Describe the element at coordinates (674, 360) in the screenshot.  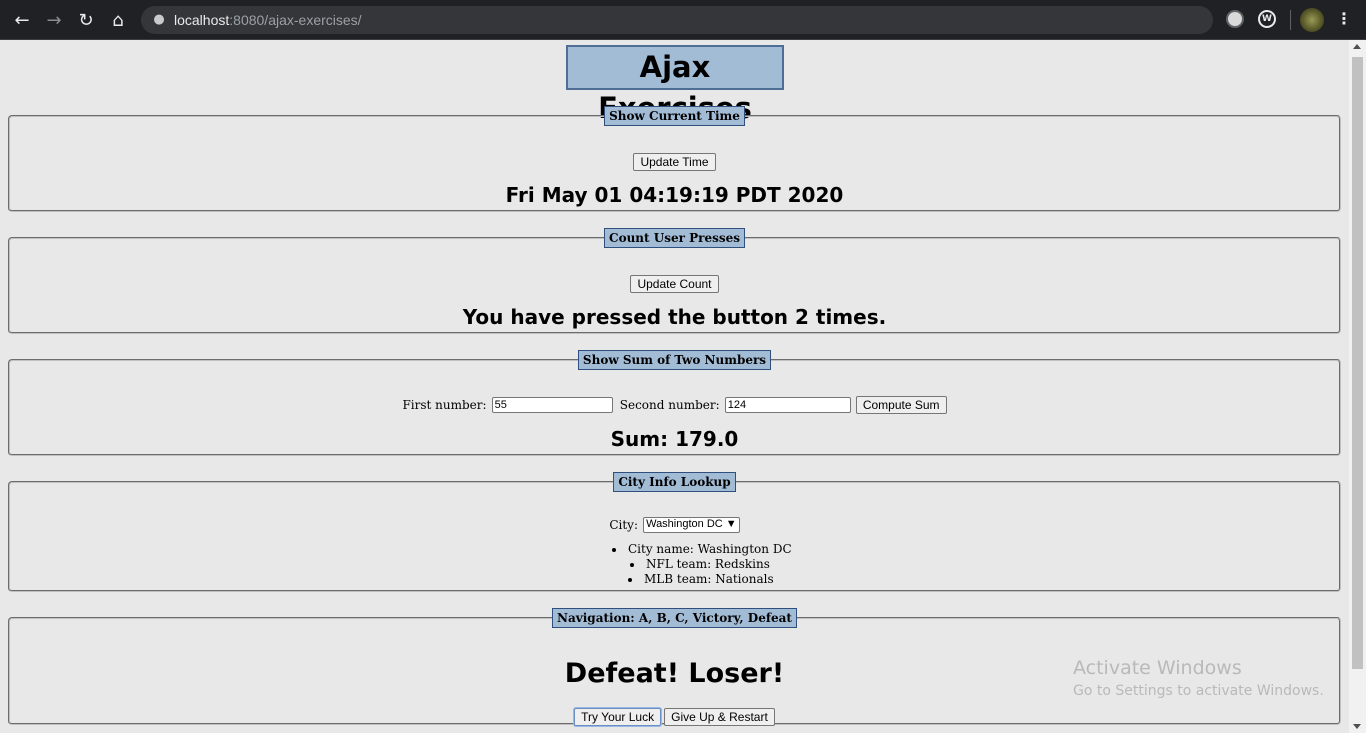
I see `sum-panel-legend: Show Sum of Two Numbers` at that location.